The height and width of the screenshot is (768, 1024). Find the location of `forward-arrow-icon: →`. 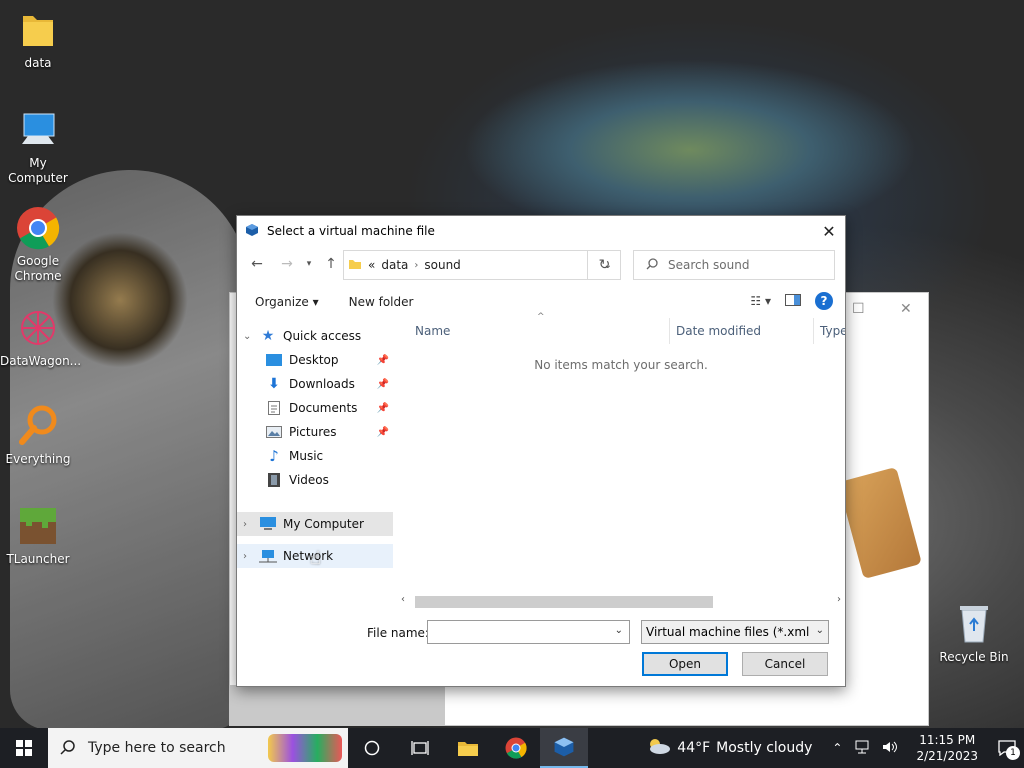

forward-arrow-icon: → is located at coordinates (287, 265).